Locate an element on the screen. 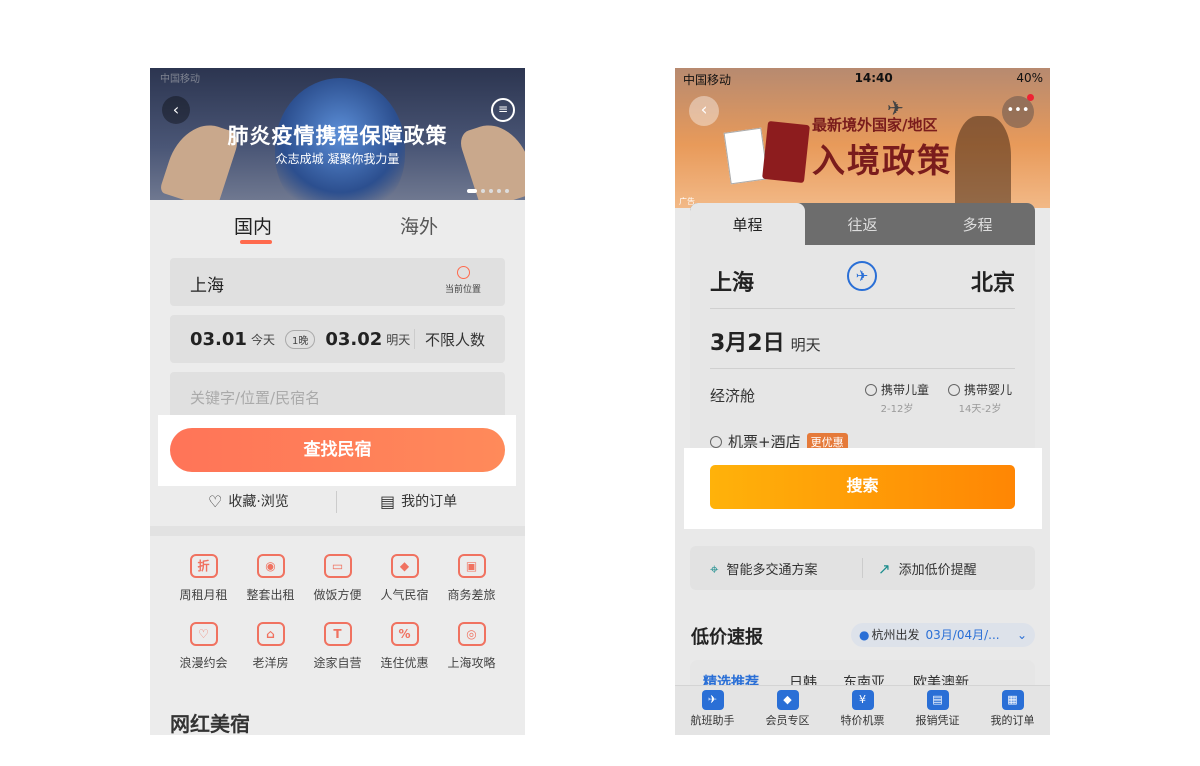  orders-link: ▤ 我的订单 is located at coordinates (418, 501).